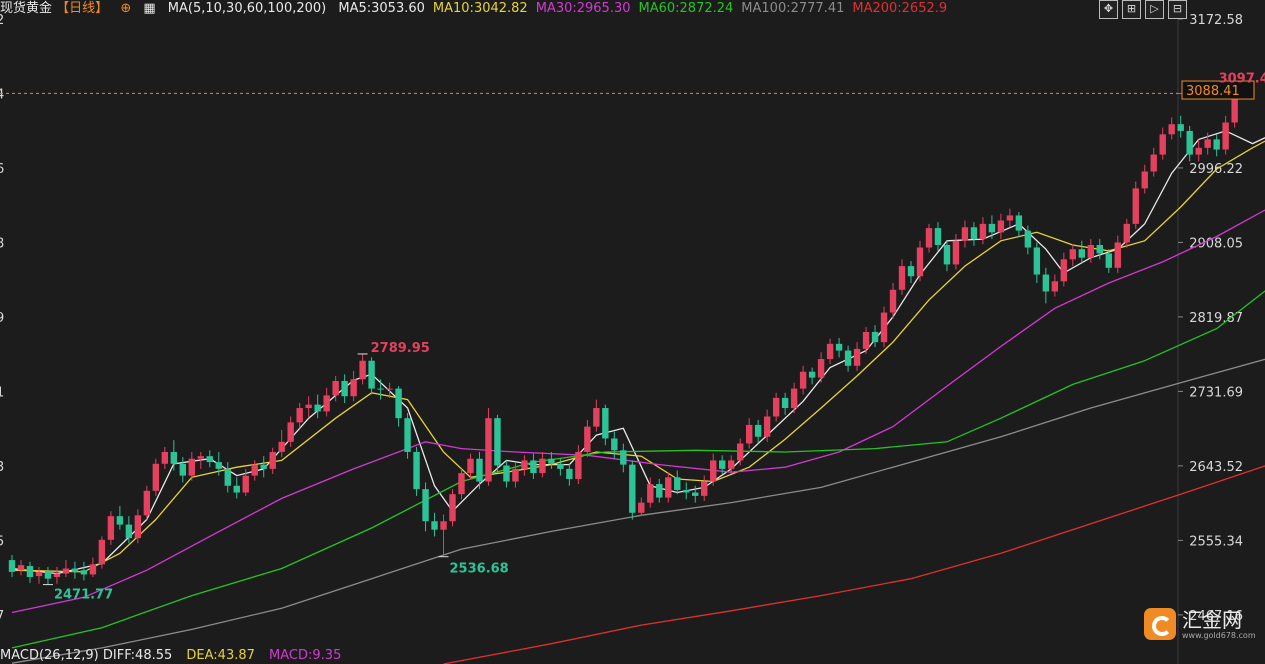 The image size is (1265, 664). I want to click on play-icon: ▷, so click(1154, 9).